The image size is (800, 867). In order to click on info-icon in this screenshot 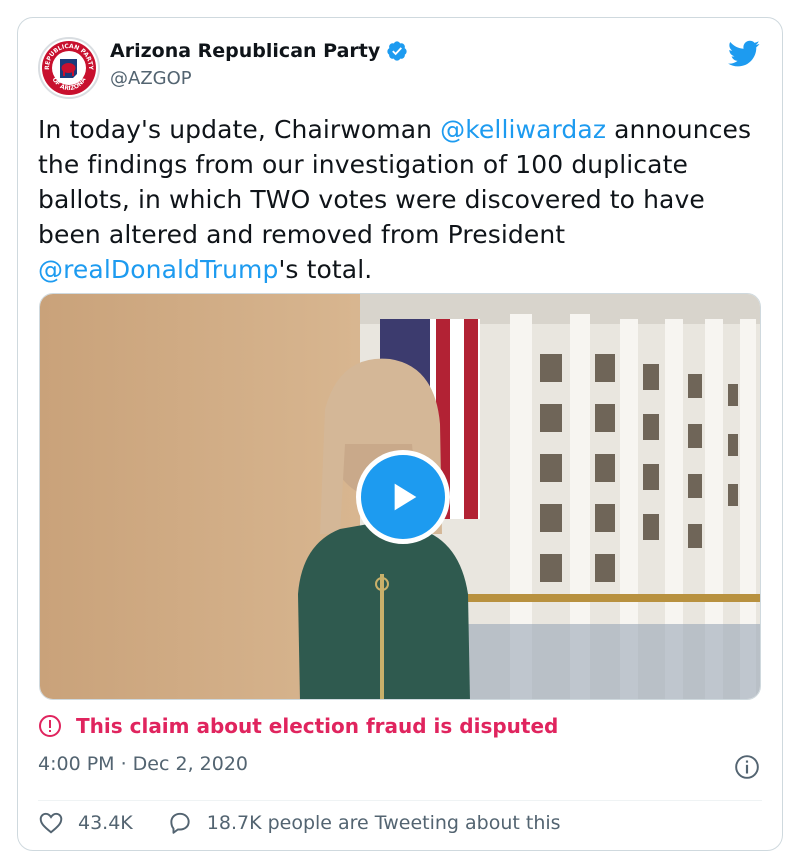, I will do `click(747, 767)`.